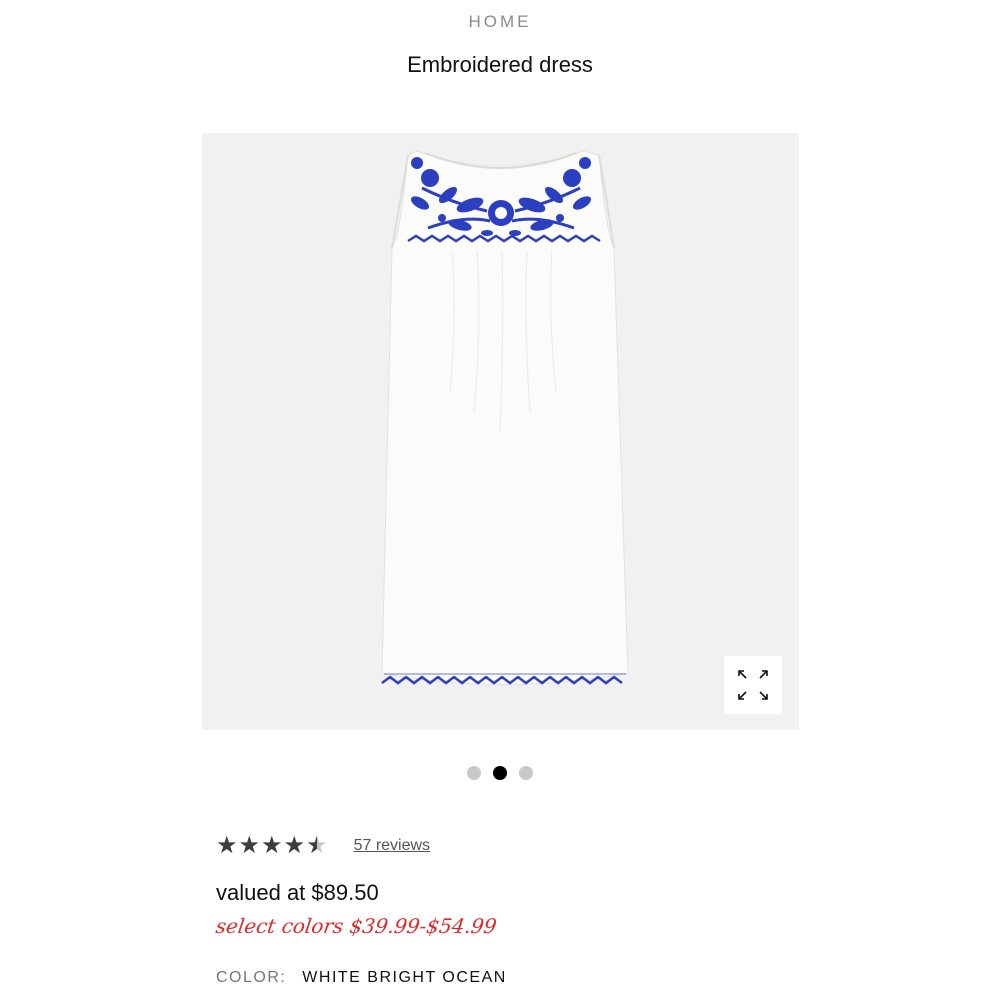 The width and height of the screenshot is (1000, 1000). Describe the element at coordinates (356, 926) in the screenshot. I see `sale-price: select colors $39.99-$54.99` at that location.